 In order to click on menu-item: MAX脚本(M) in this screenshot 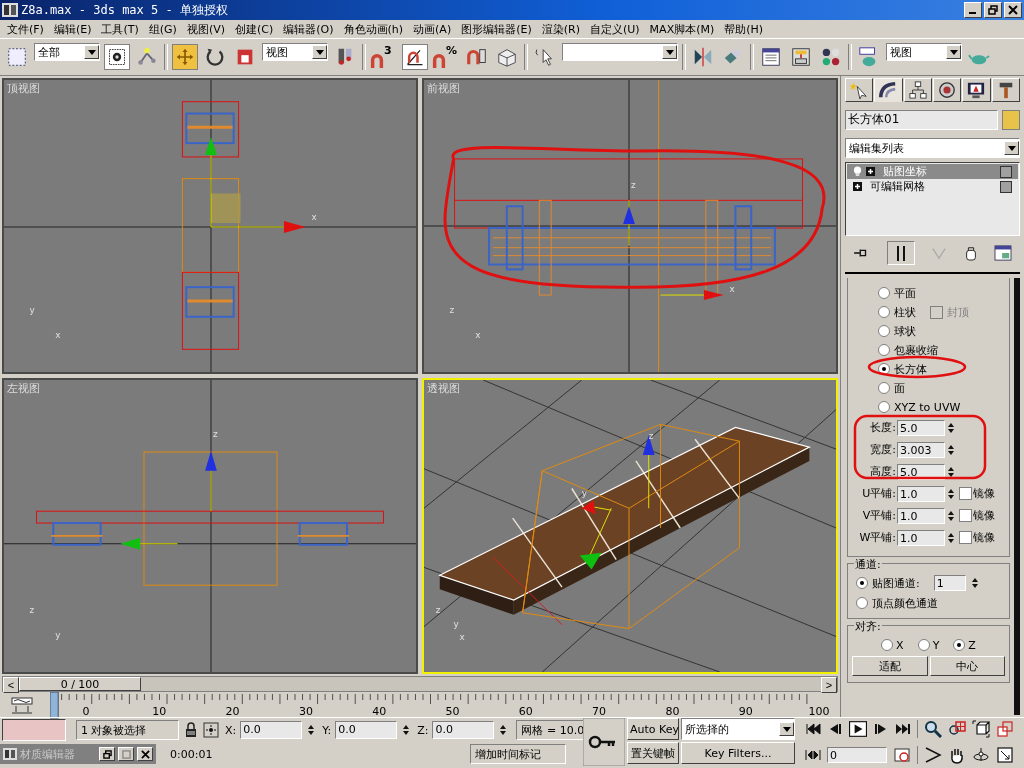, I will do `click(682, 29)`.